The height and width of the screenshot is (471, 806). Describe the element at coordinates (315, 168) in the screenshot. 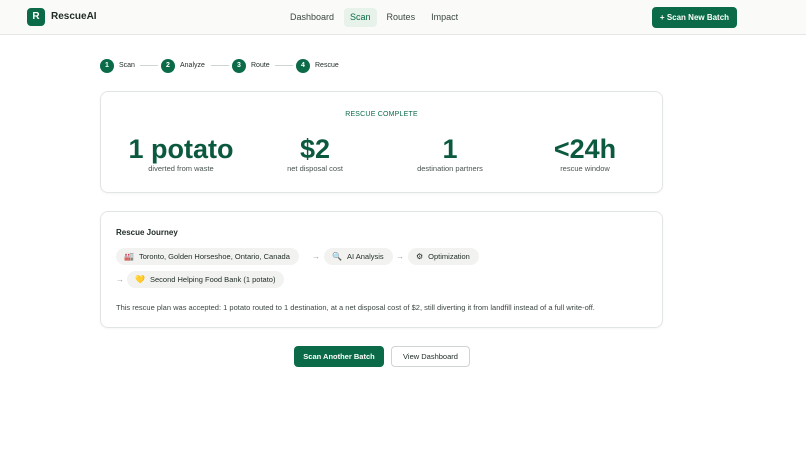

I see `stat-label: net disposal cost` at that location.